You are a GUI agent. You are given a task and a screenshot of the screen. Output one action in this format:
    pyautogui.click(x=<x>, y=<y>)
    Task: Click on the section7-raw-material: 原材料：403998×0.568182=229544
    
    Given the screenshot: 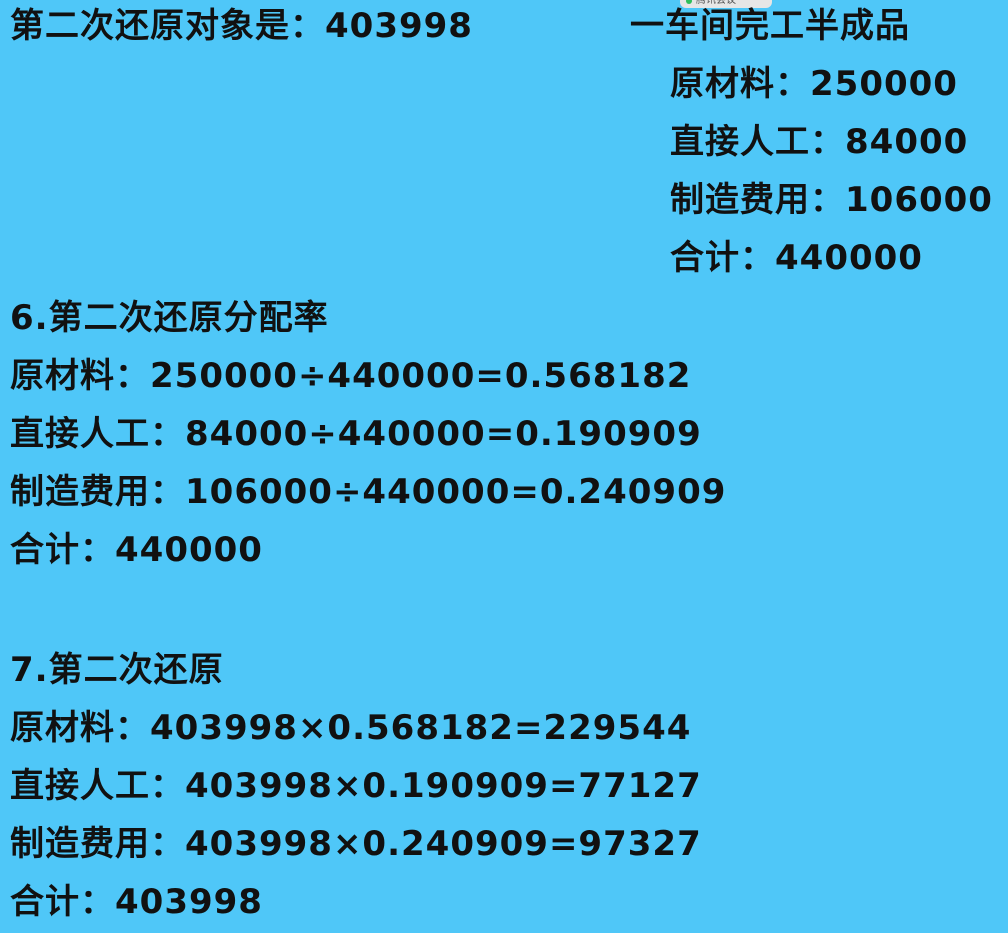 What is the action you would take?
    pyautogui.click(x=351, y=728)
    